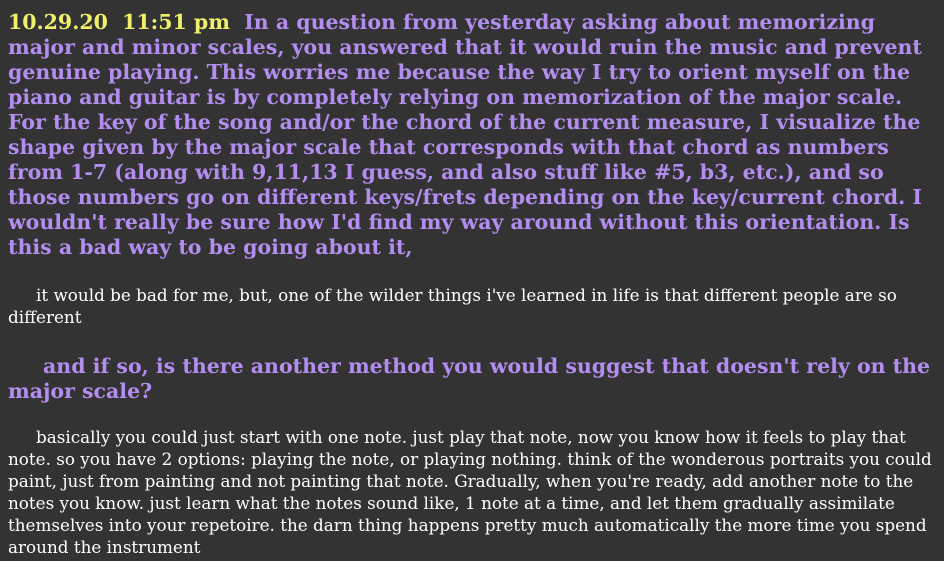 The image size is (944, 561). I want to click on post-timestamp: 10.29.20 11:51 pm, so click(126, 22).